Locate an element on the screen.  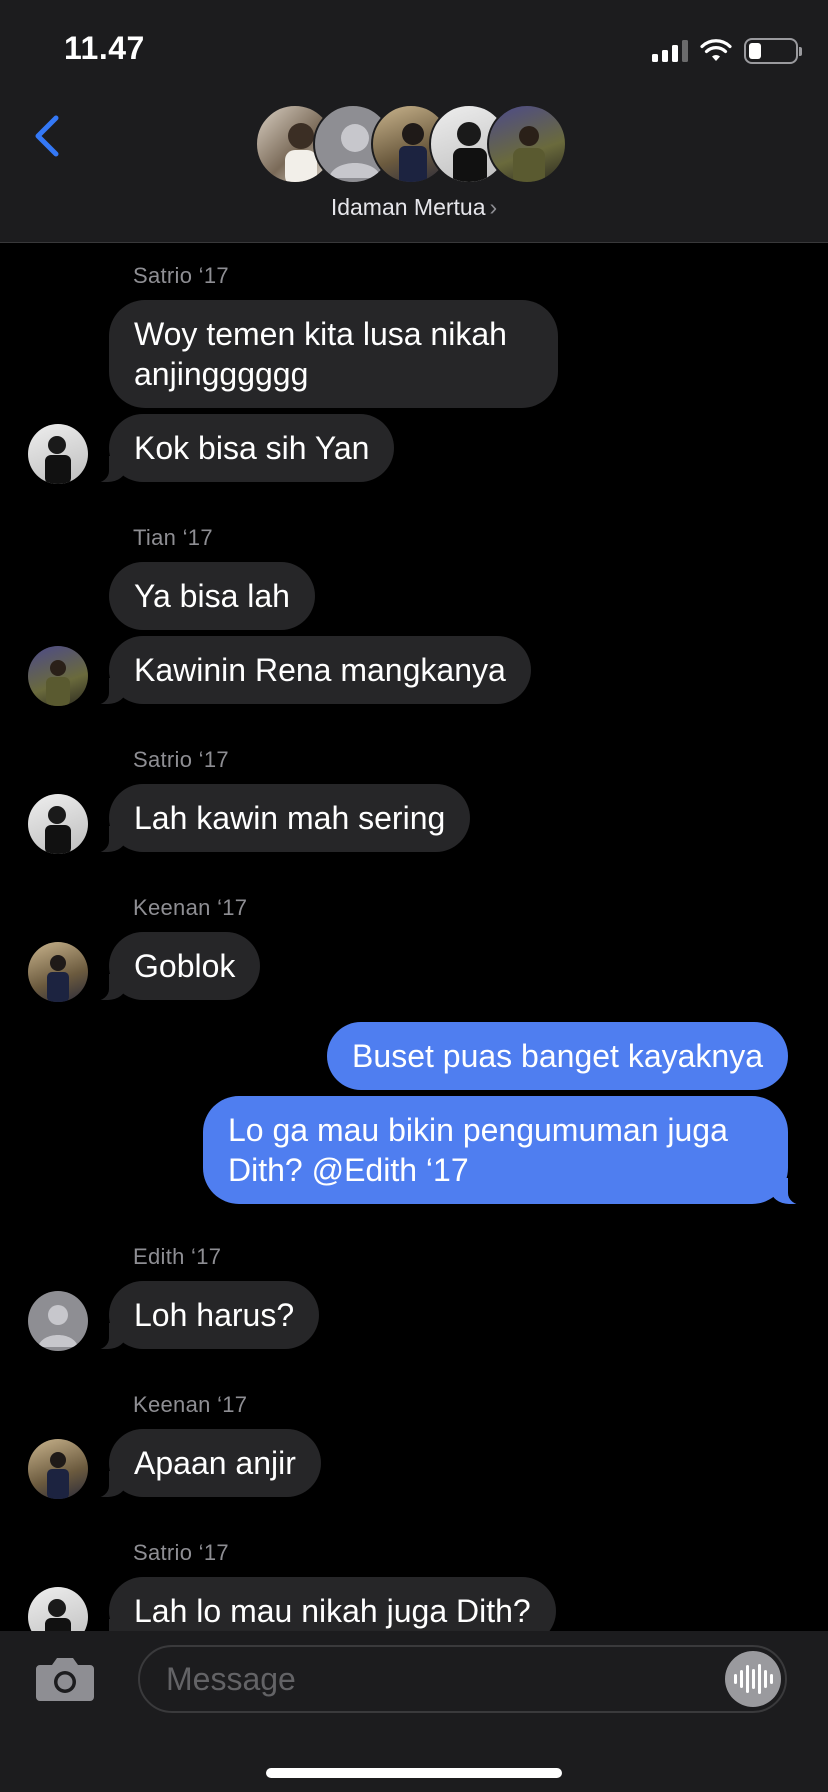
member-avatar is located at coordinates (527, 144).